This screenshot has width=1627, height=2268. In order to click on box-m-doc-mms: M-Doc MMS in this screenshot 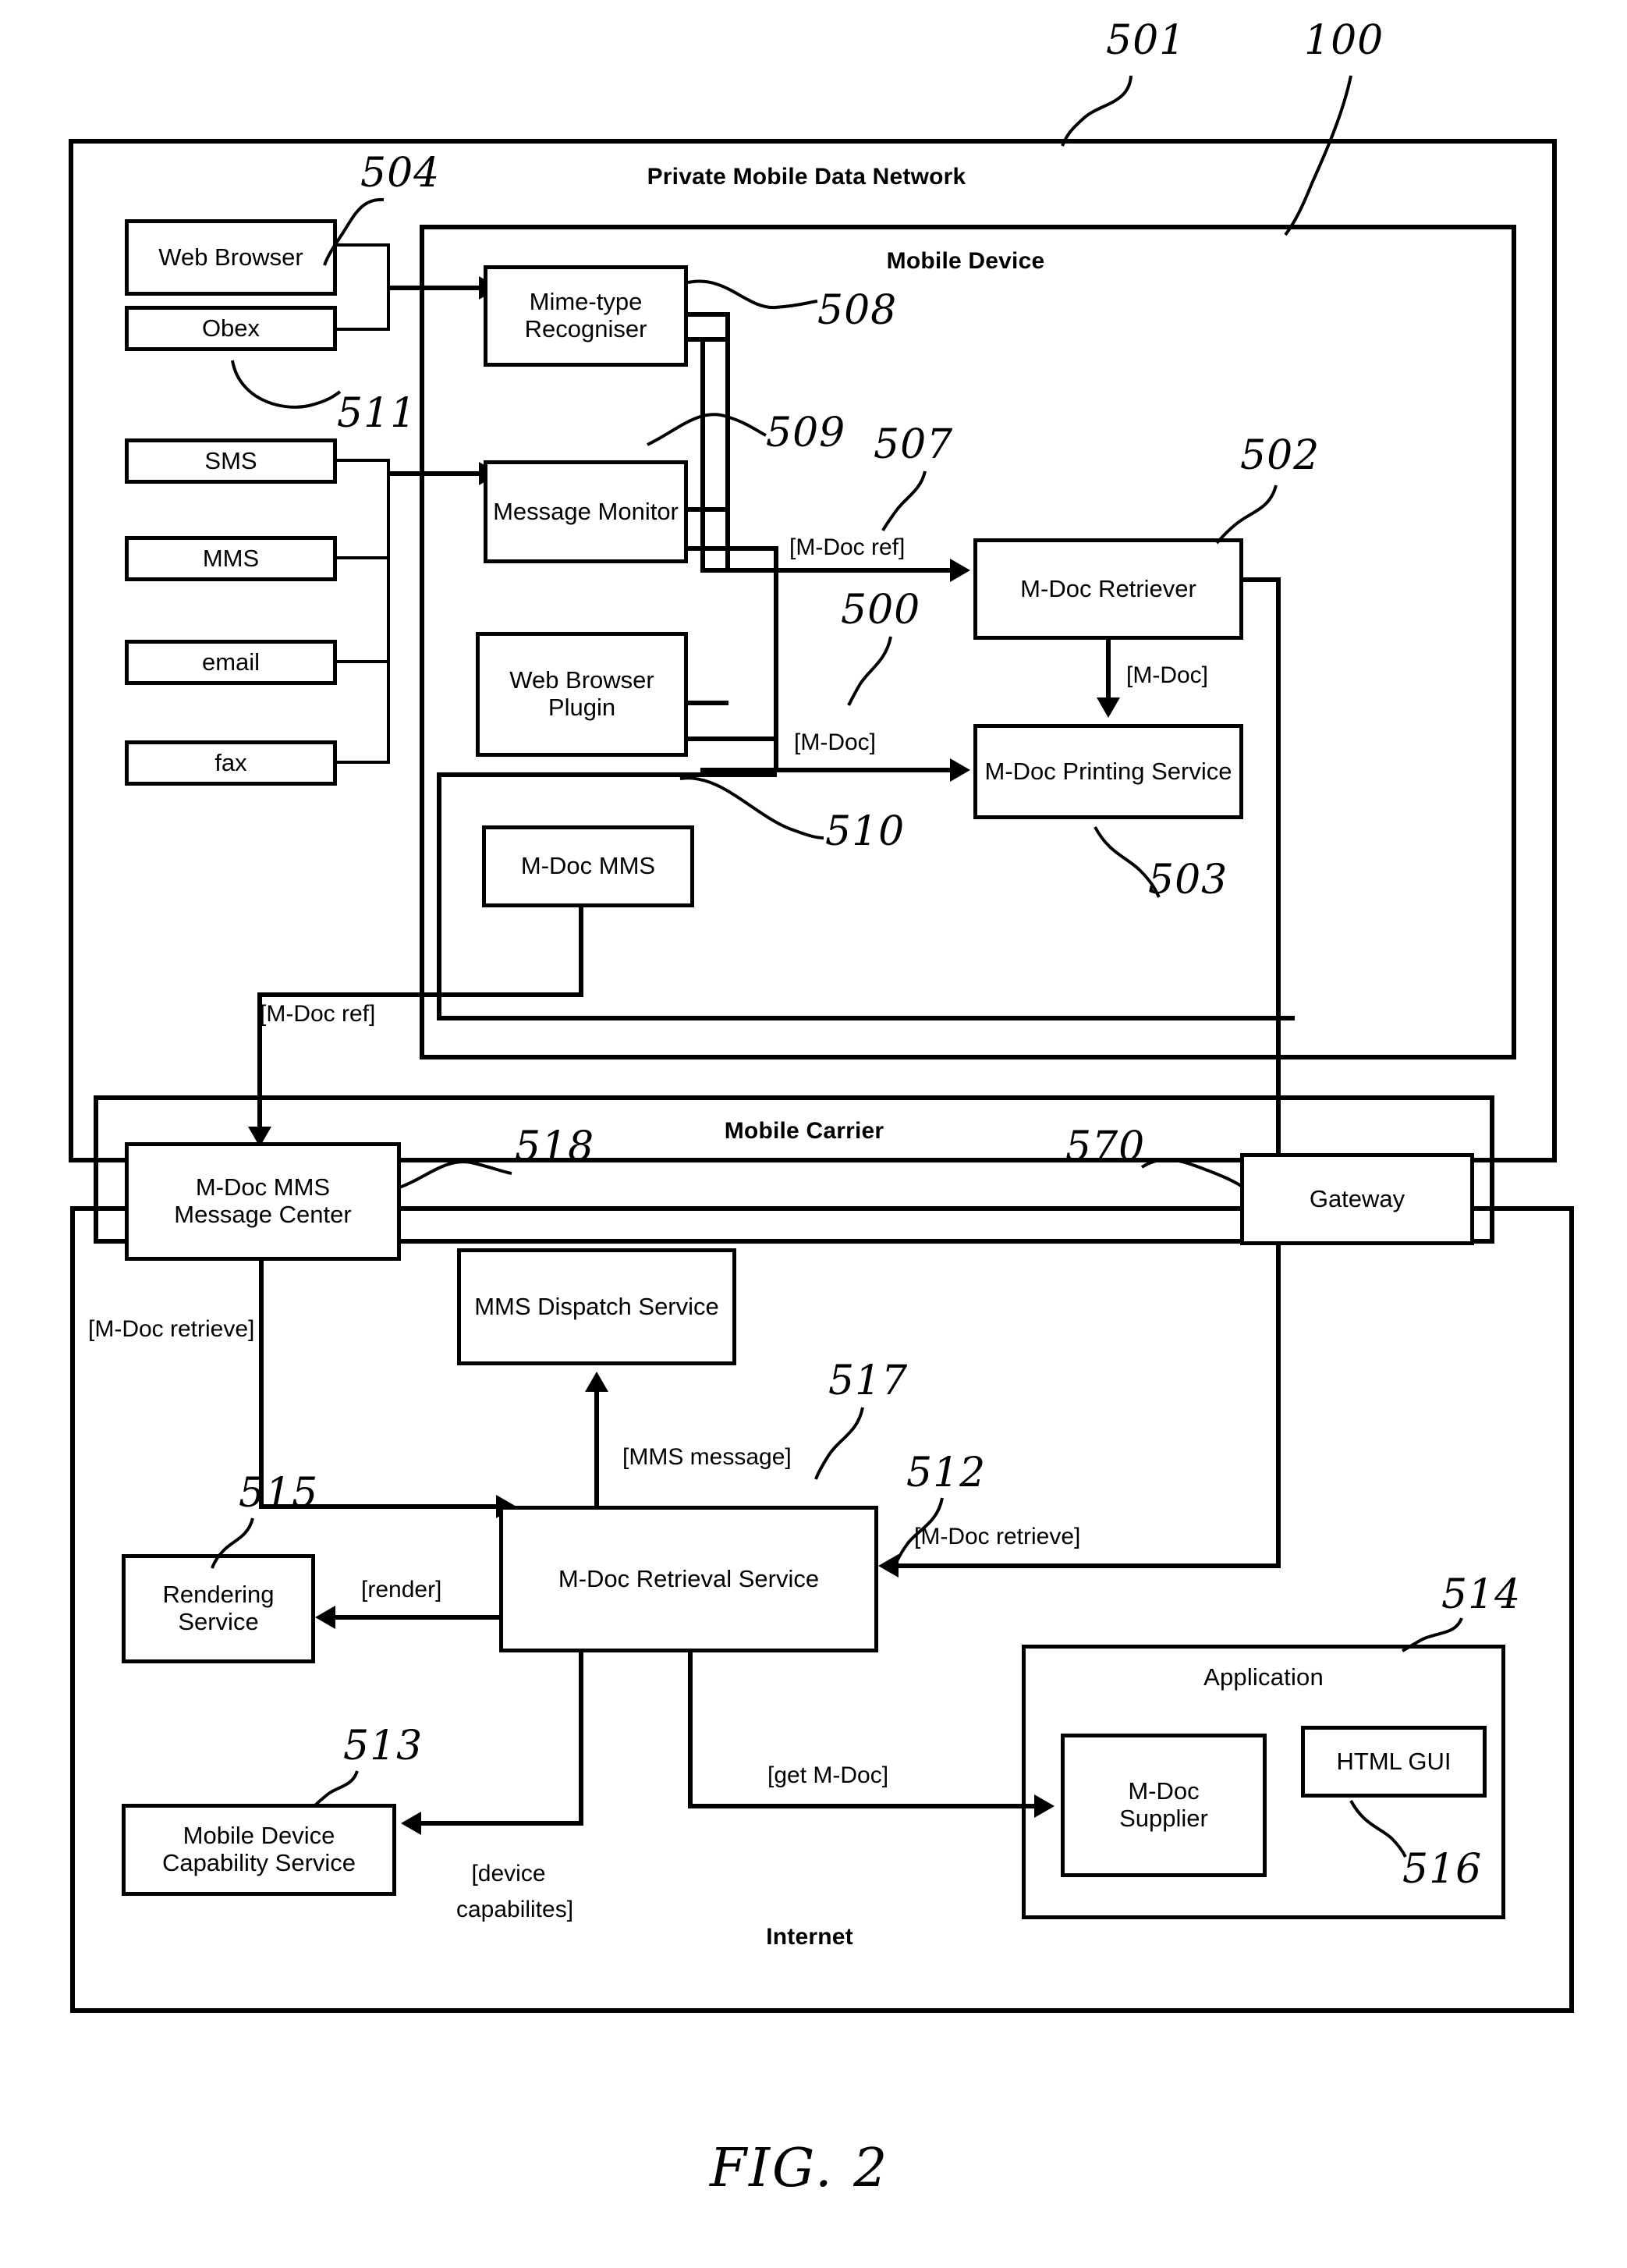, I will do `click(588, 866)`.